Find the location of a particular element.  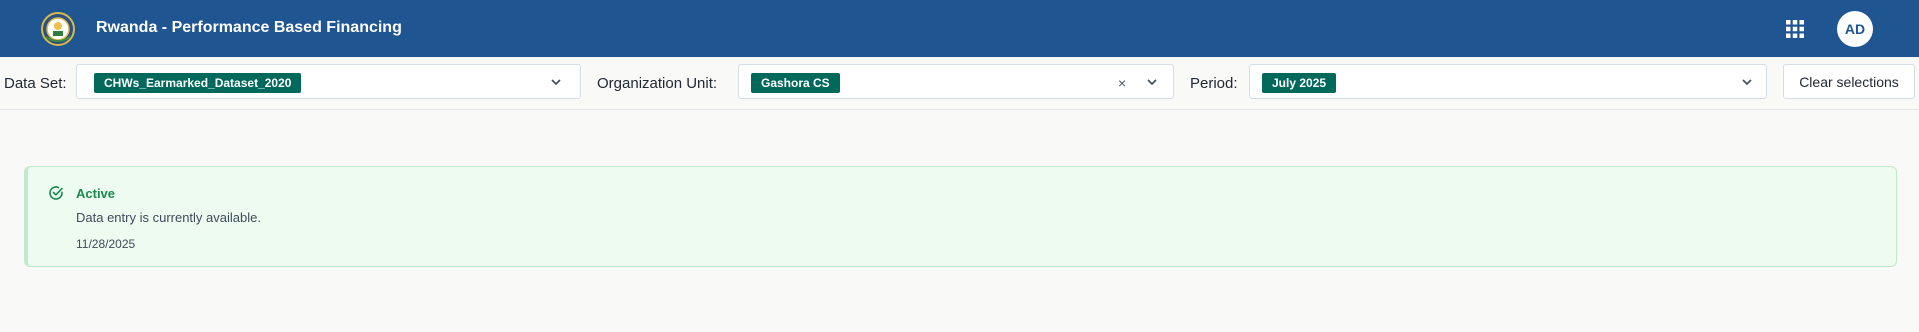

period-select: July 2025 is located at coordinates (1508, 81).